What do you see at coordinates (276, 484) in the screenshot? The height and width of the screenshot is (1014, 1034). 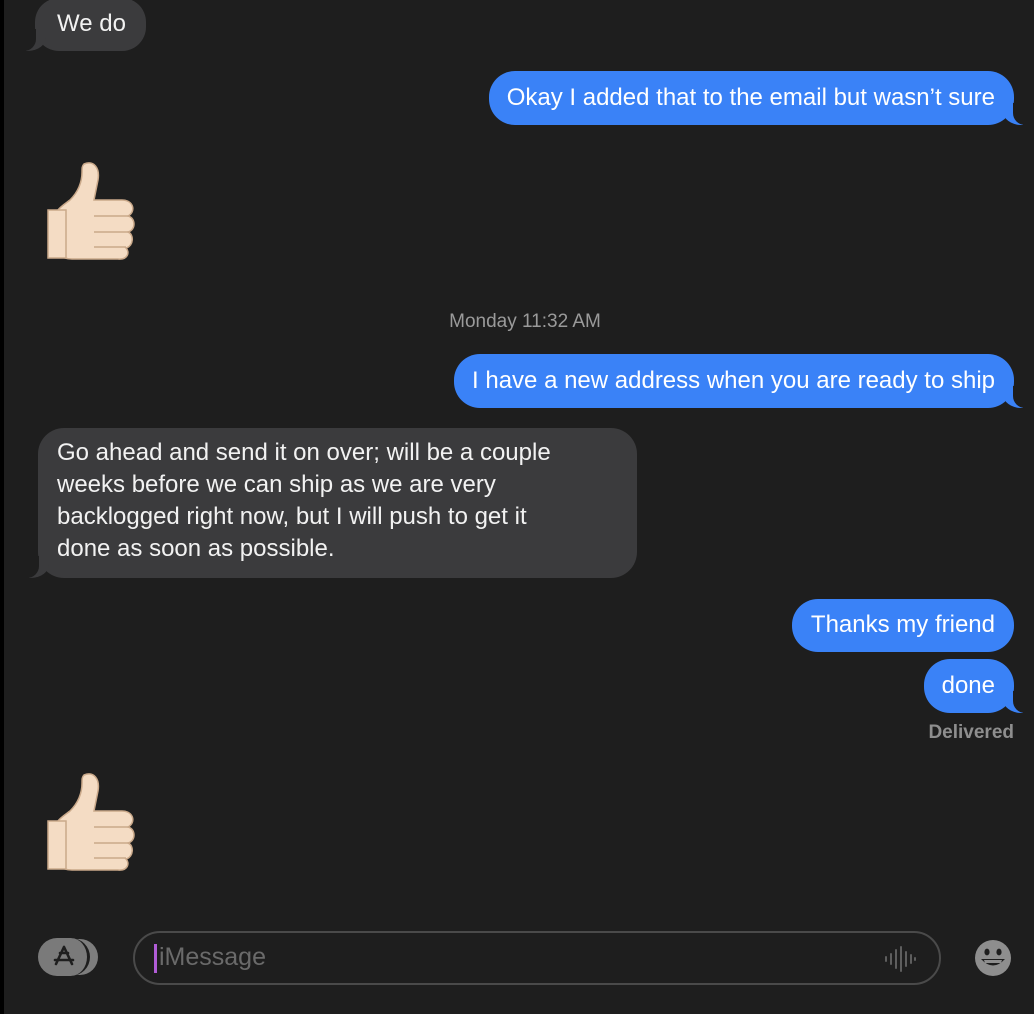 I see `message-text-line: weeks before we can ship as we are very` at bounding box center [276, 484].